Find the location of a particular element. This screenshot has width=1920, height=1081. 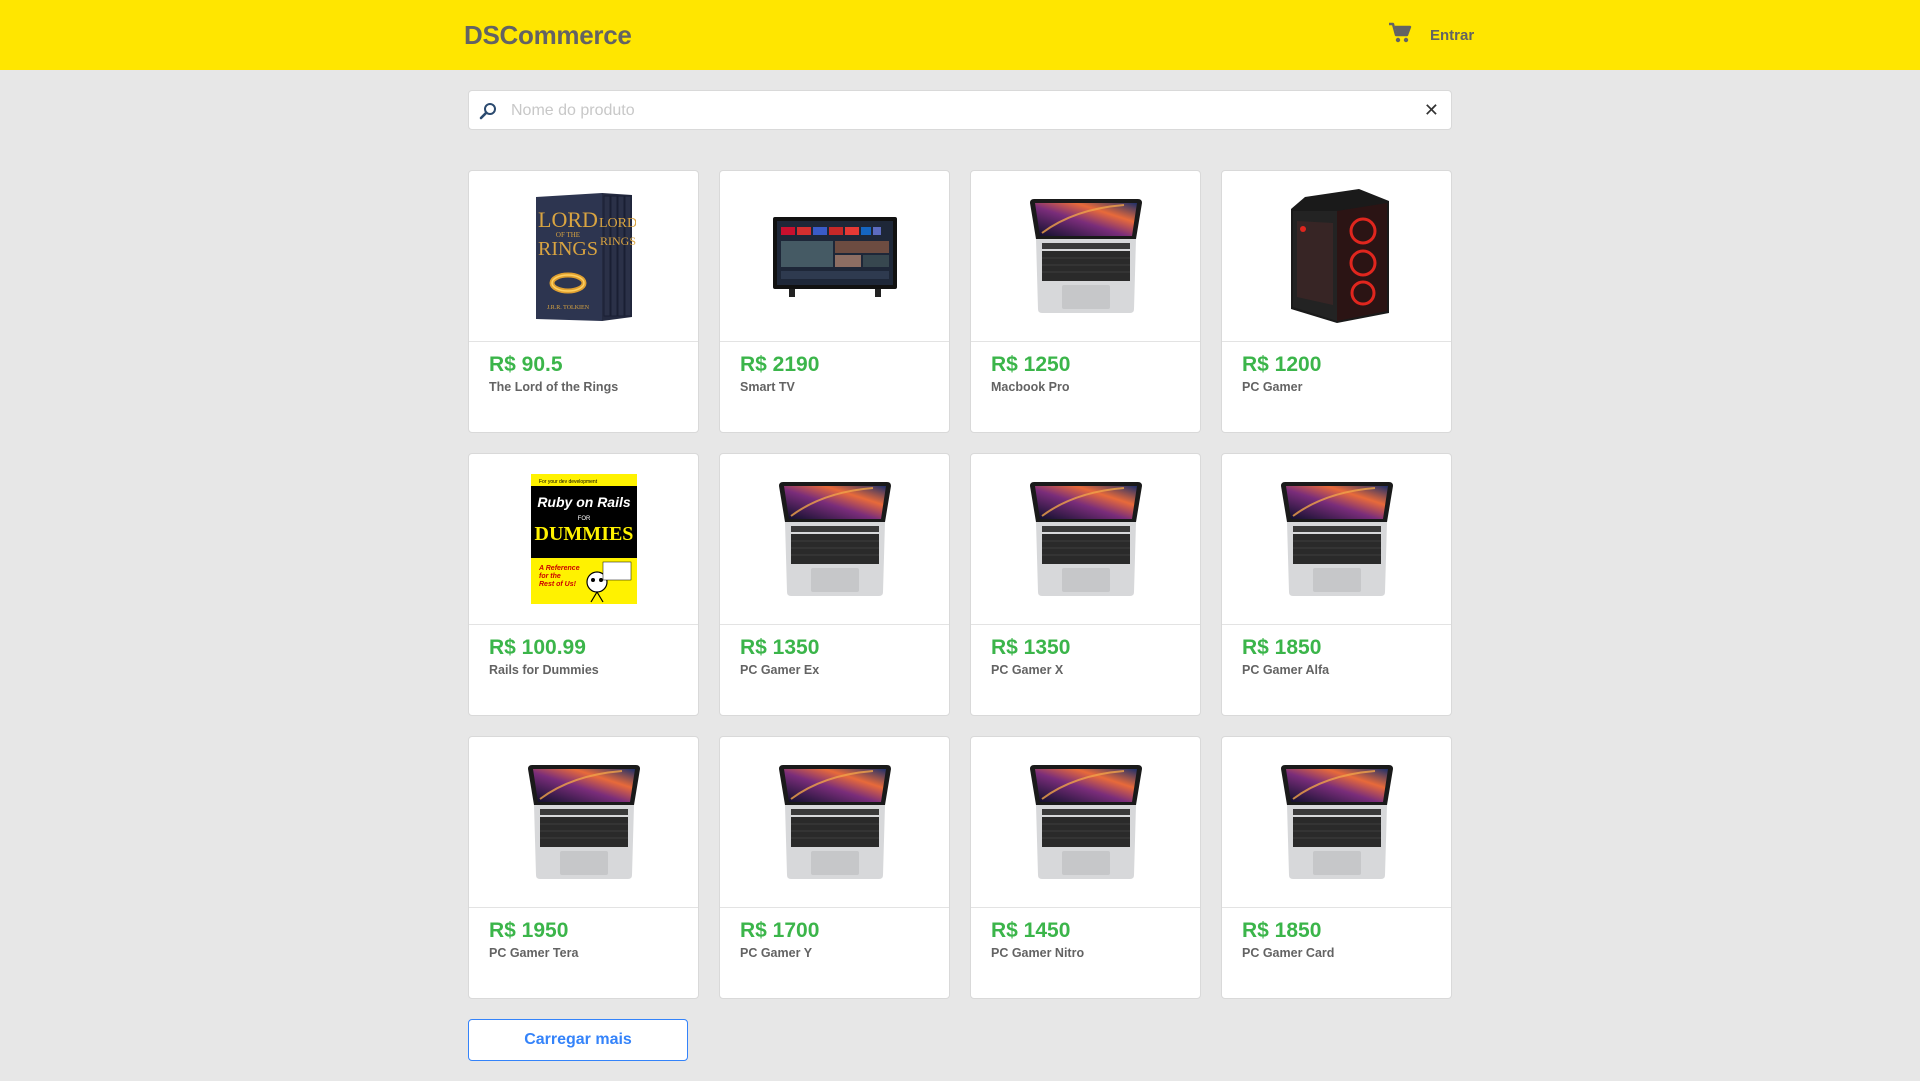

product-card: R$ 2190 Smart TV is located at coordinates (834, 301).